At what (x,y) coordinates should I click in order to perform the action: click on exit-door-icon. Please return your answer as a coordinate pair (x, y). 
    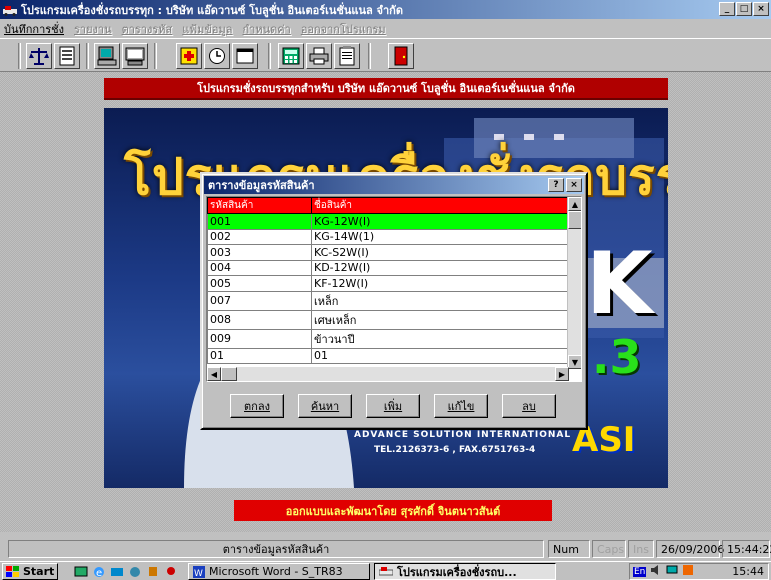
    Looking at the image, I should click on (401, 56).